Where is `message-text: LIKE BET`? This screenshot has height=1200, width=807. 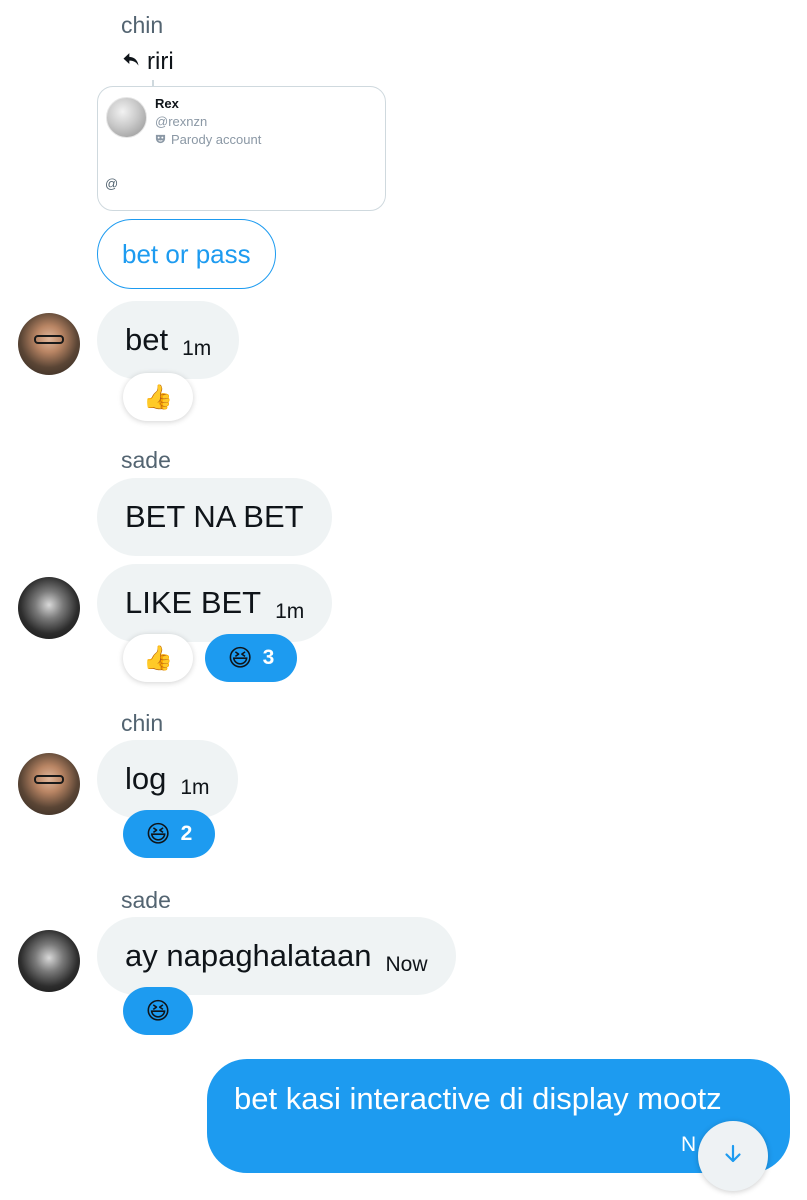
message-text: LIKE BET is located at coordinates (193, 602).